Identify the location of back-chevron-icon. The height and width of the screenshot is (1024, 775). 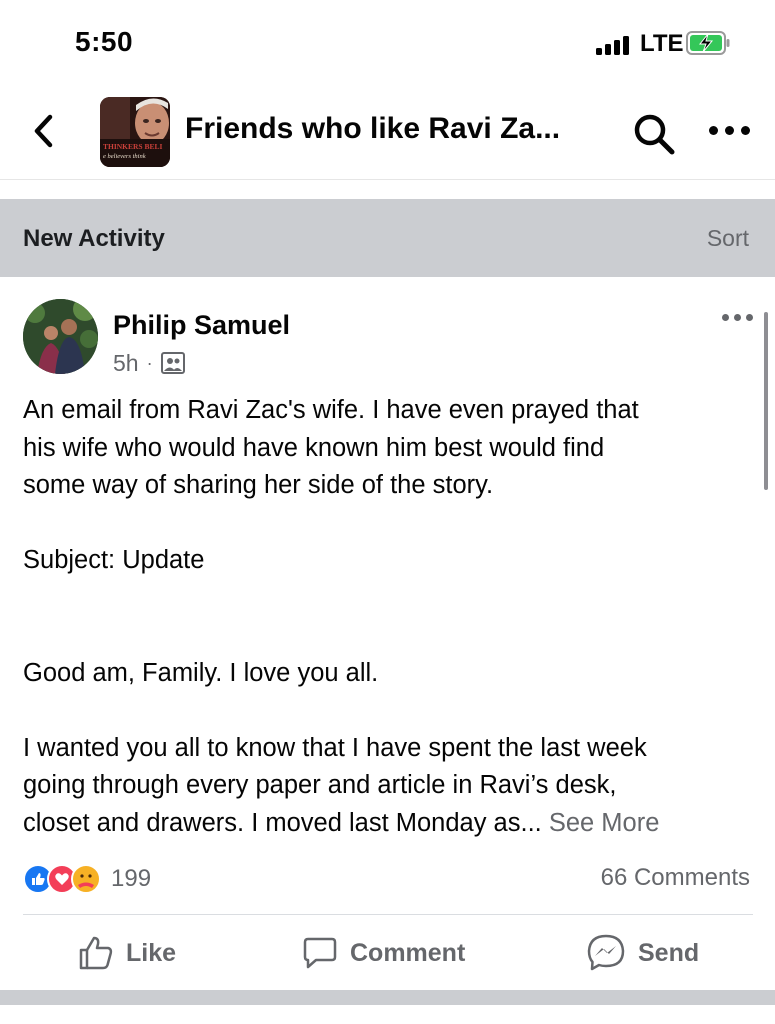
(45, 131).